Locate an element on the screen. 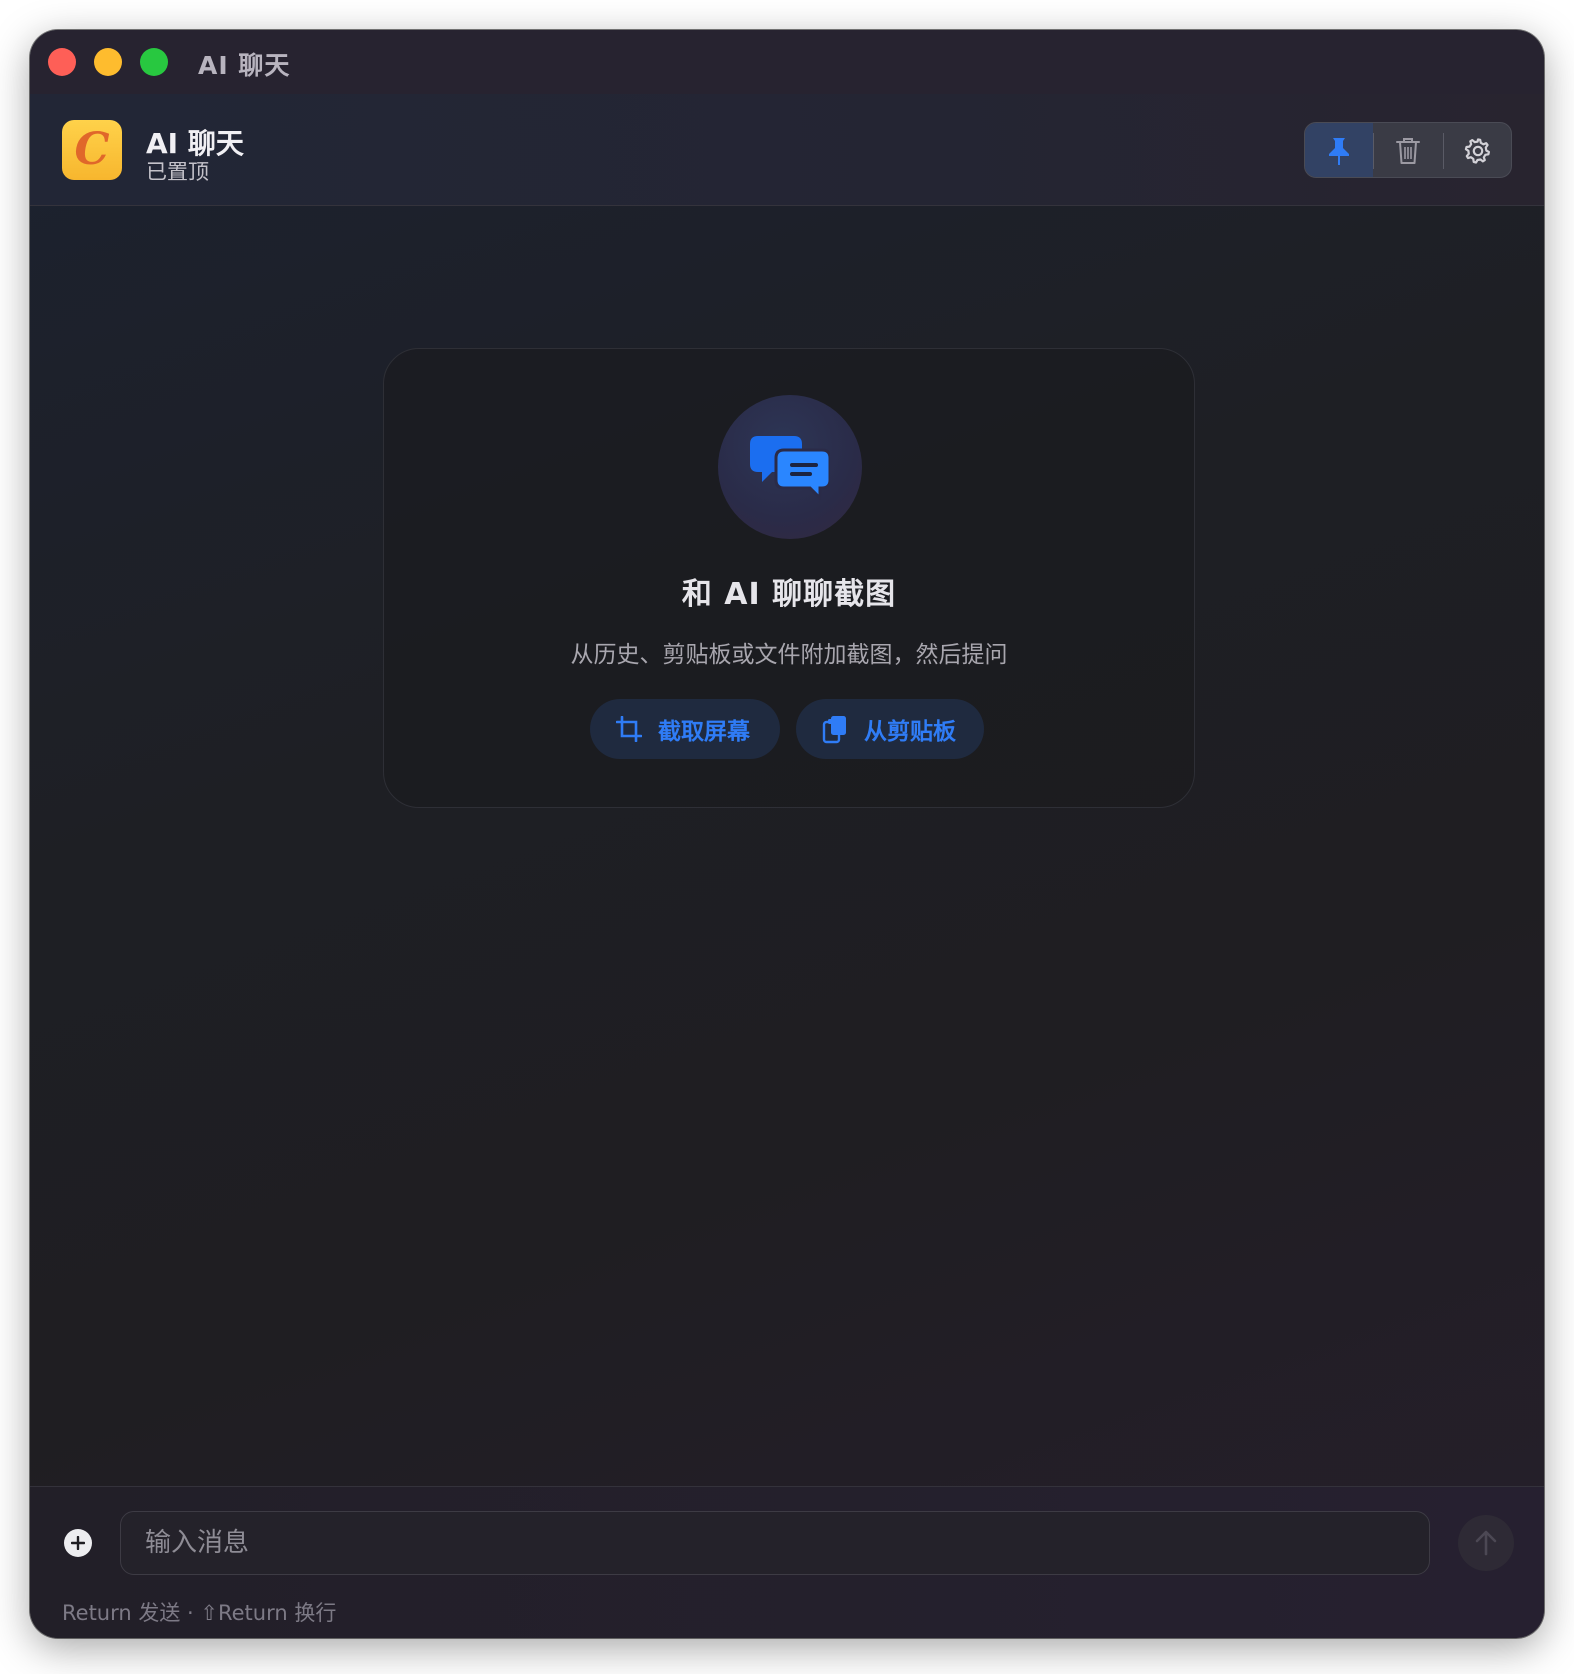  hero-badge is located at coordinates (790, 467).